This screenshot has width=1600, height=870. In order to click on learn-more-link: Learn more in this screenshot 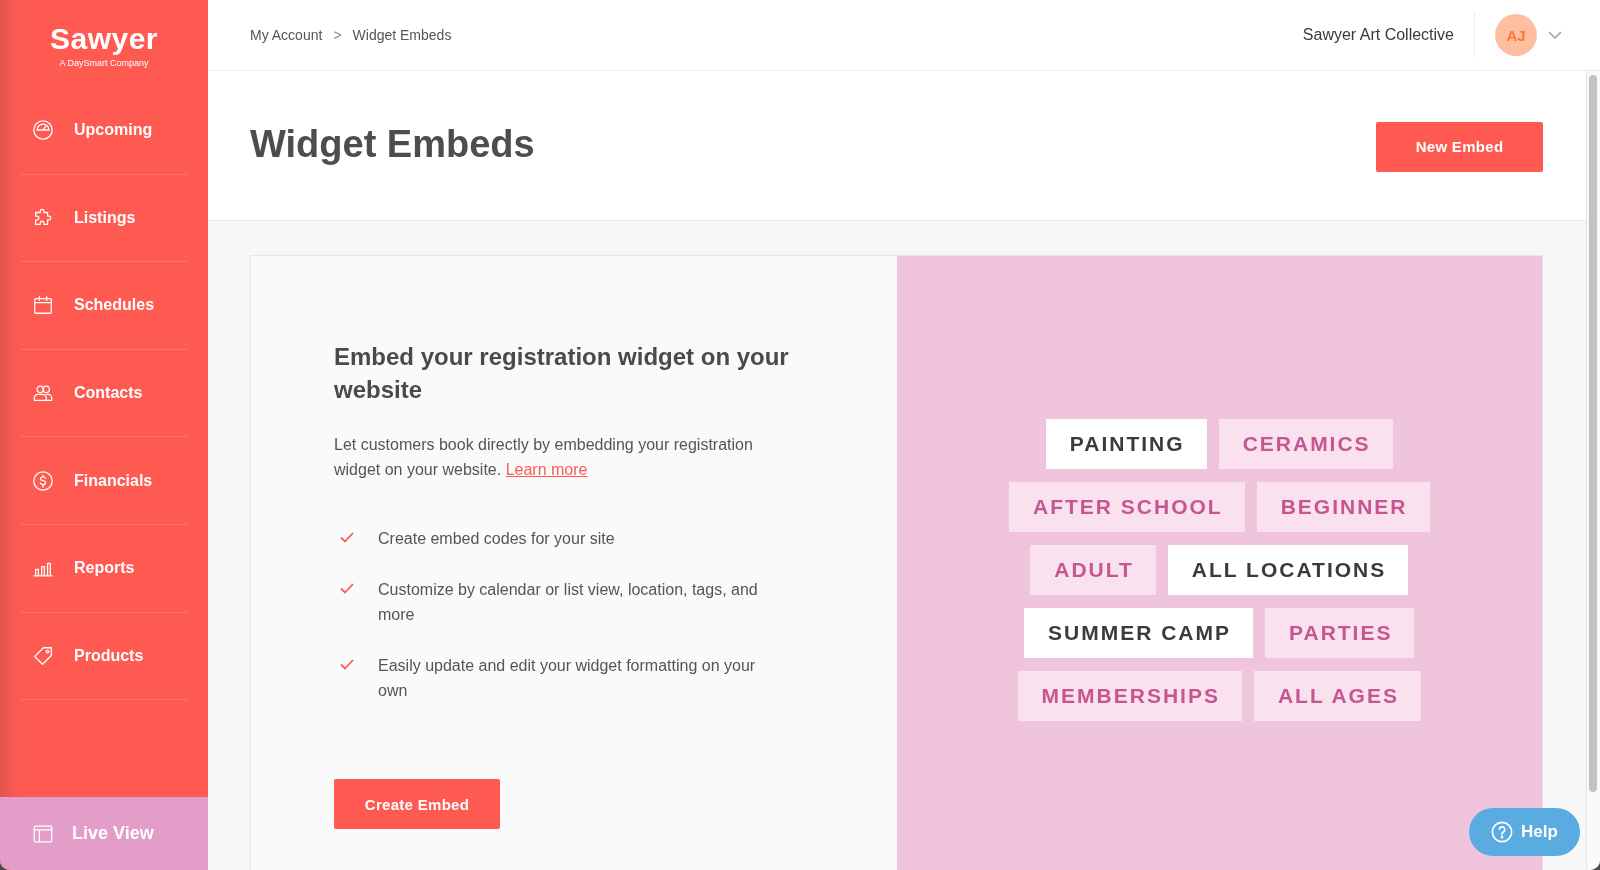, I will do `click(546, 469)`.